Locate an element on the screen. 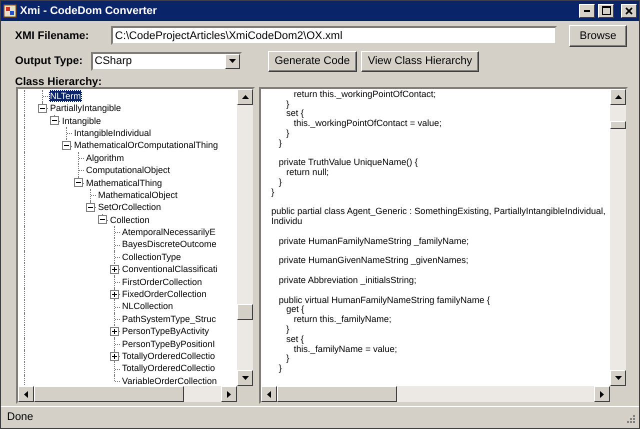 The height and width of the screenshot is (429, 640). minimize-button is located at coordinates (587, 11).